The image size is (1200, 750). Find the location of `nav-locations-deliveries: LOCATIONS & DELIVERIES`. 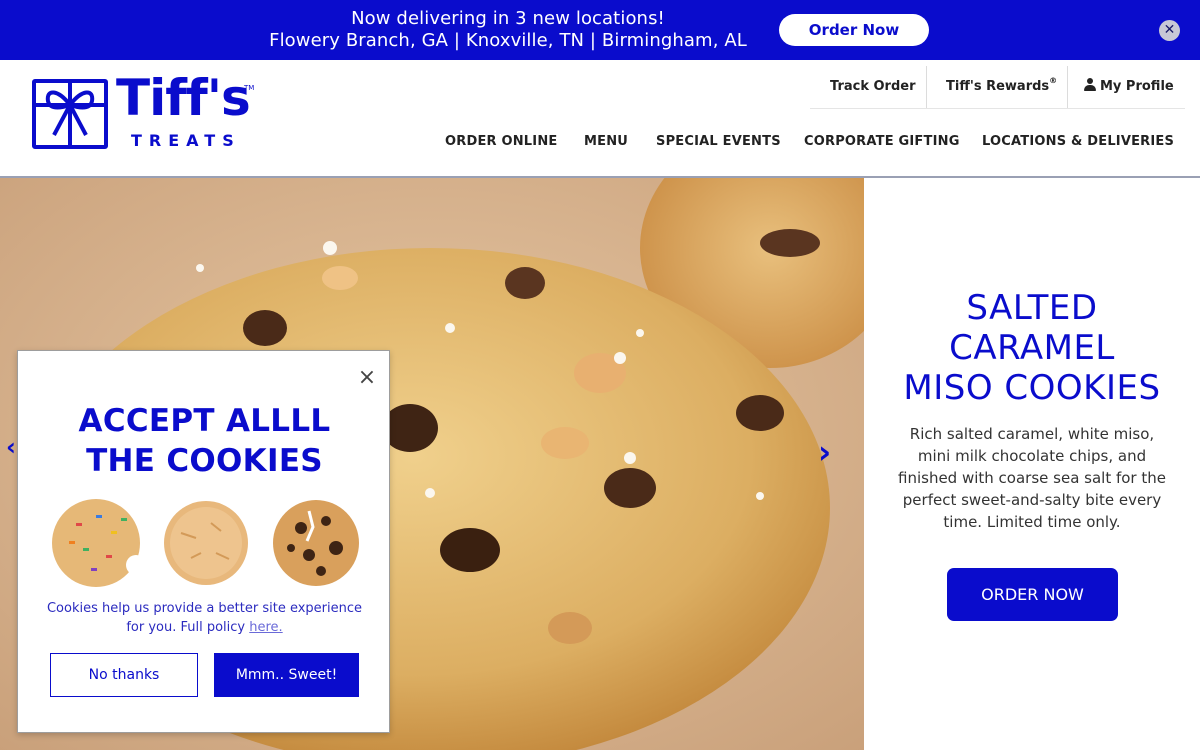

nav-locations-deliveries: LOCATIONS & DELIVERIES is located at coordinates (1078, 141).